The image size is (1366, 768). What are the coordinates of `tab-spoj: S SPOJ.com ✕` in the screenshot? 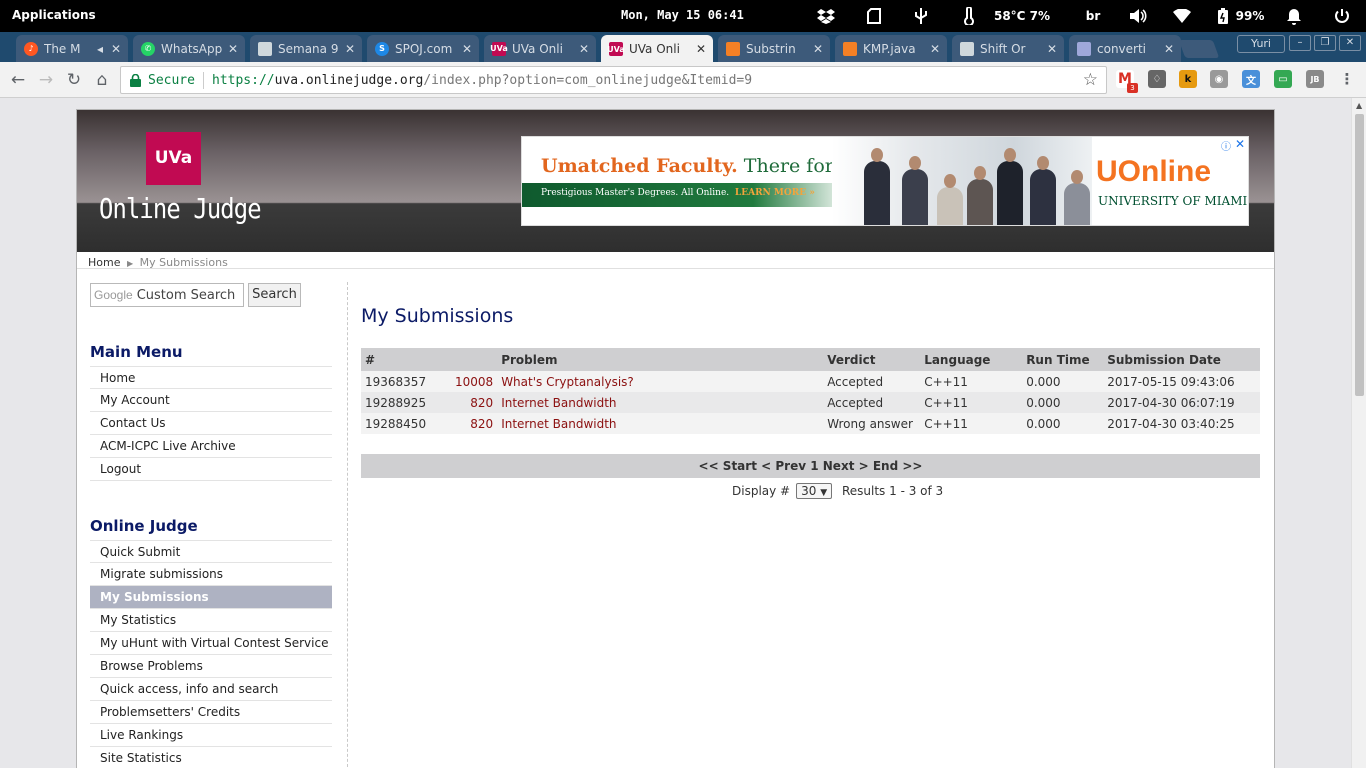 It's located at (423, 48).